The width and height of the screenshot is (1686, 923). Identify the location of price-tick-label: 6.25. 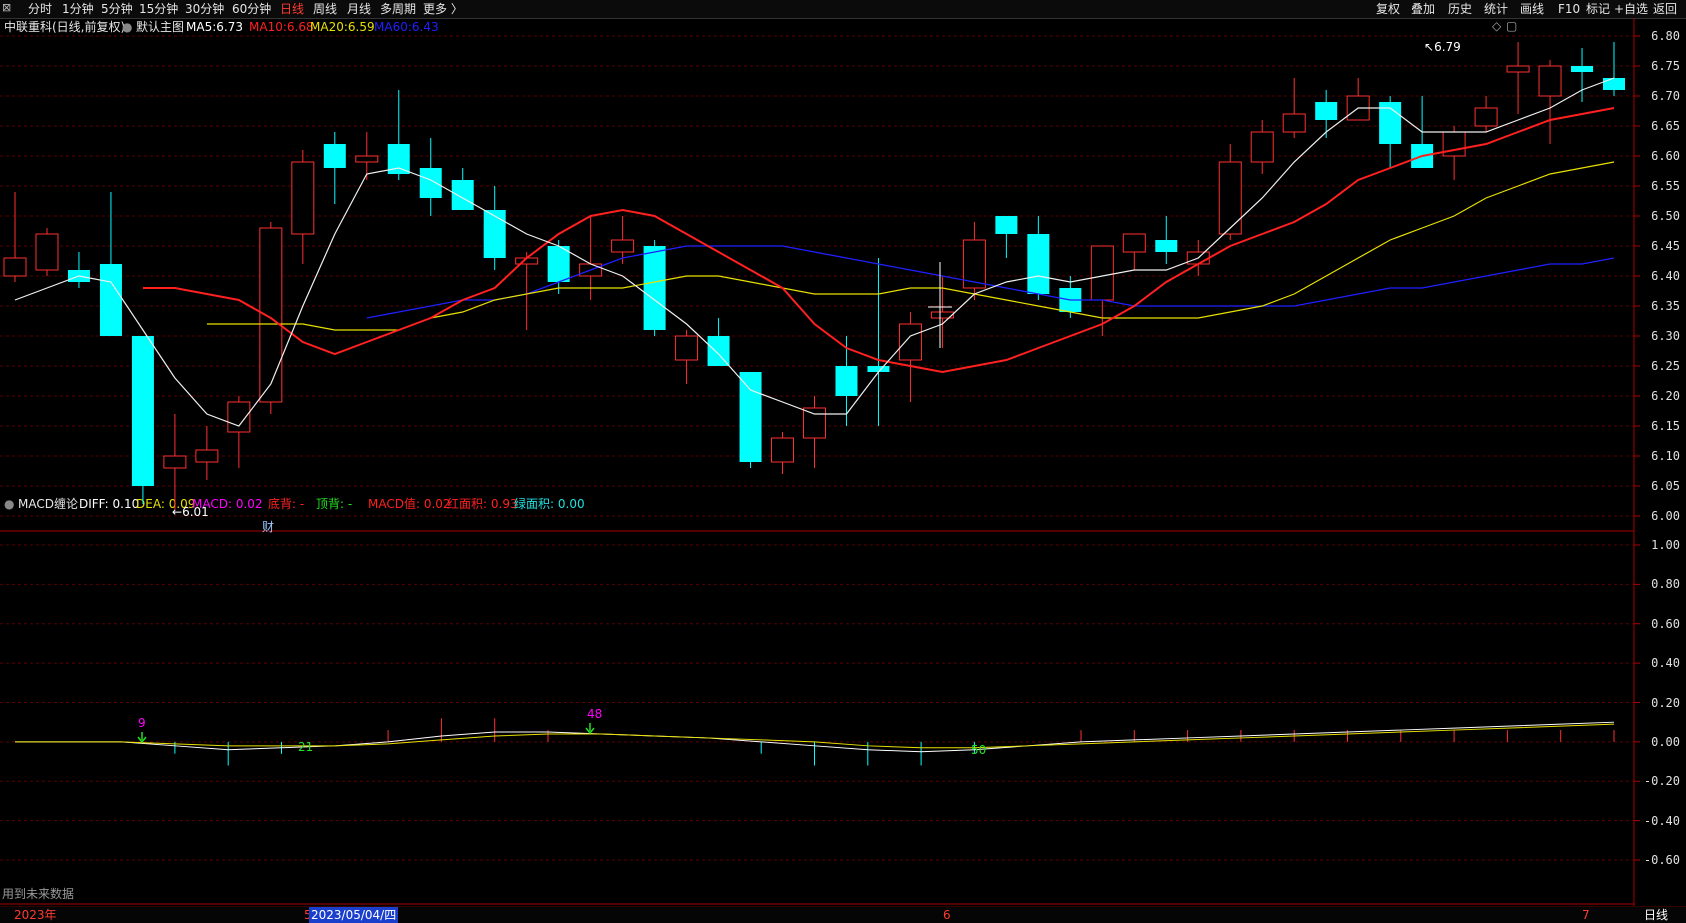
(1665, 366).